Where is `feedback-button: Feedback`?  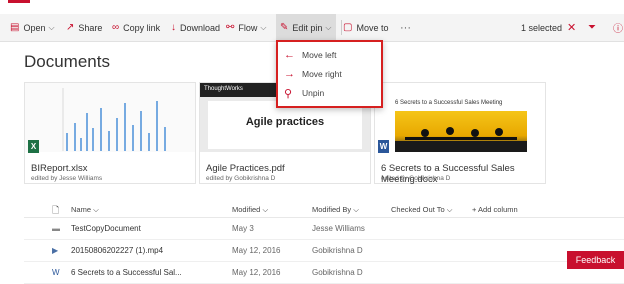
feedback-button: Feedback is located at coordinates (595, 260).